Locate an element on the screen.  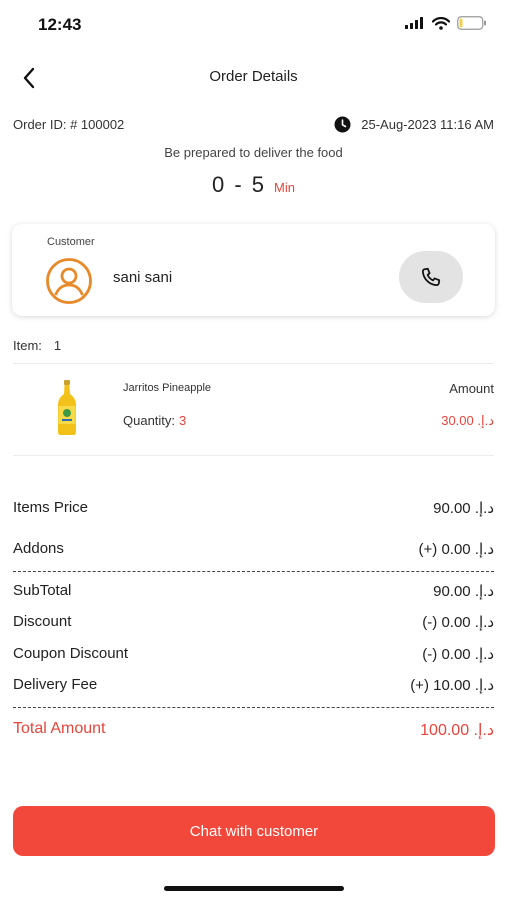
user-circle-icon is located at coordinates (69, 281).